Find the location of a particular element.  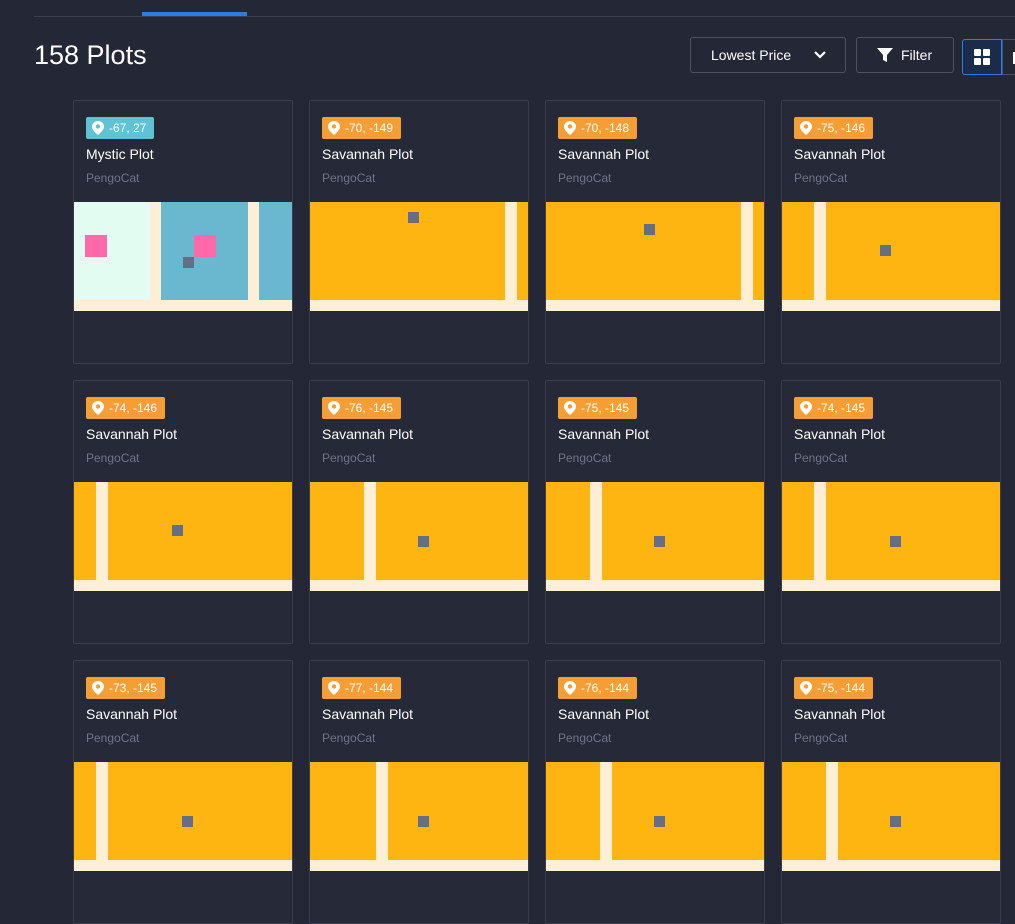

tab-bar is located at coordinates (507, 8).